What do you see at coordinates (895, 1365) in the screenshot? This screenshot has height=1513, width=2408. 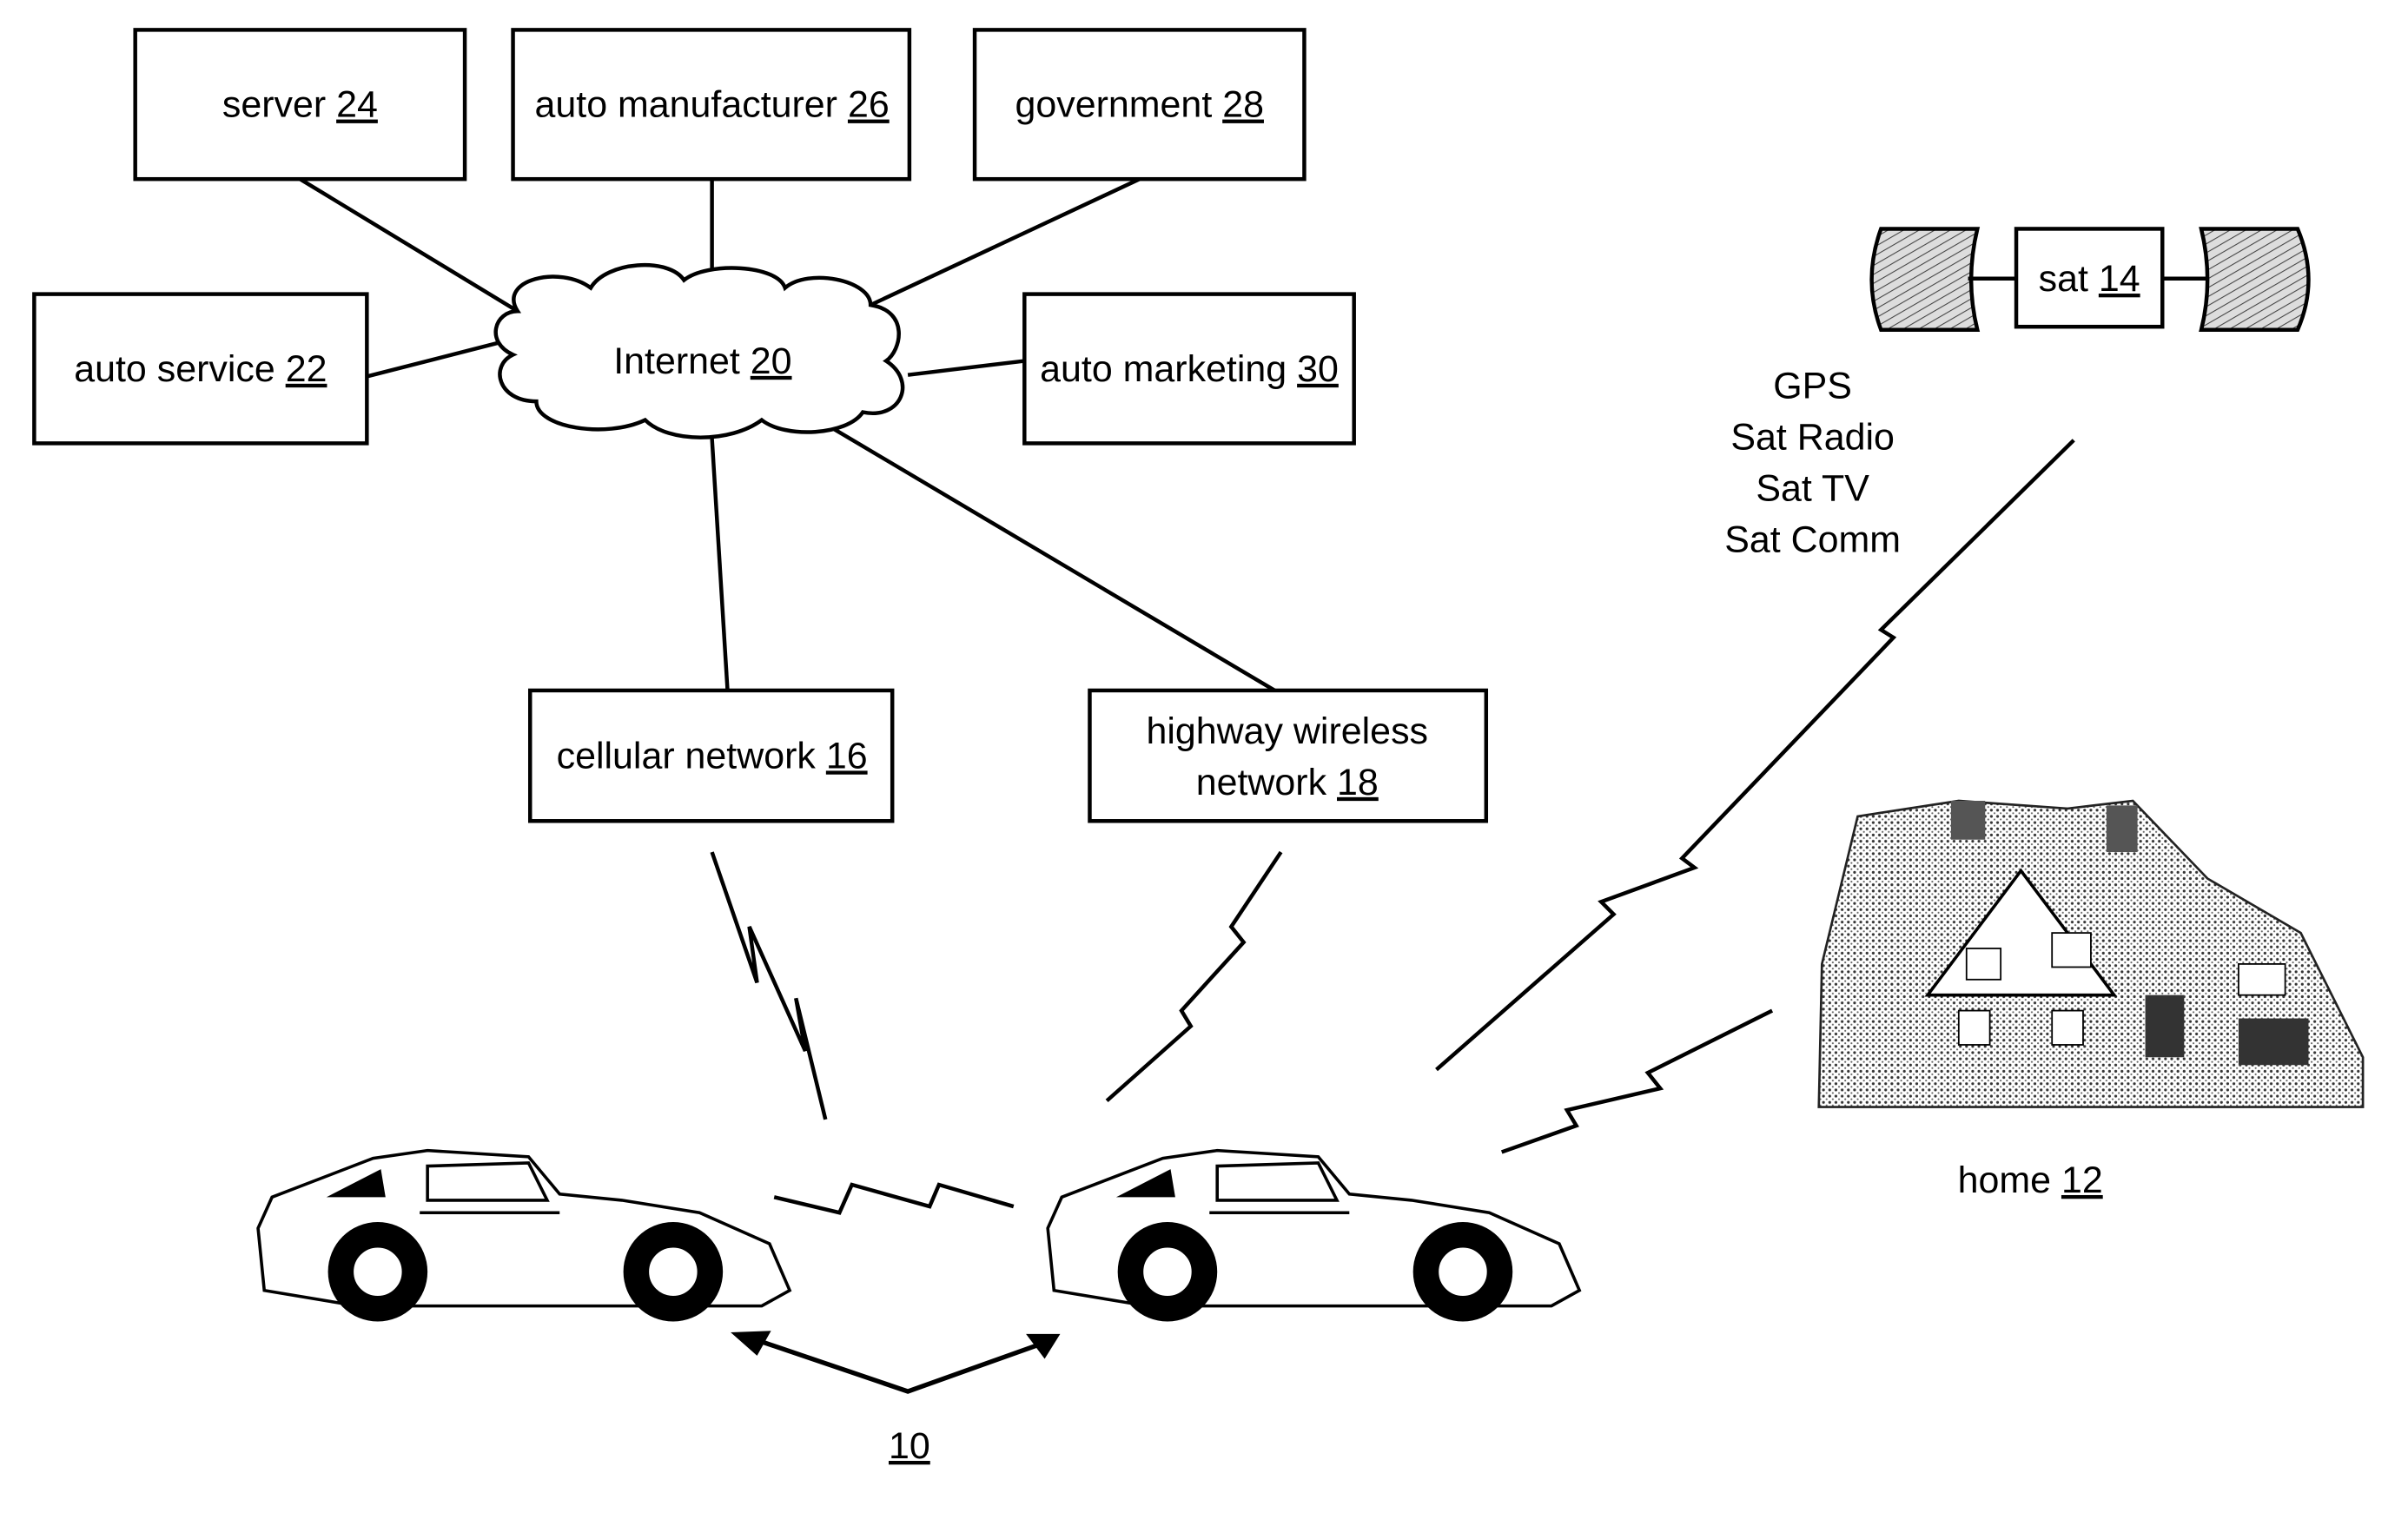 I see `pointer-arrows` at bounding box center [895, 1365].